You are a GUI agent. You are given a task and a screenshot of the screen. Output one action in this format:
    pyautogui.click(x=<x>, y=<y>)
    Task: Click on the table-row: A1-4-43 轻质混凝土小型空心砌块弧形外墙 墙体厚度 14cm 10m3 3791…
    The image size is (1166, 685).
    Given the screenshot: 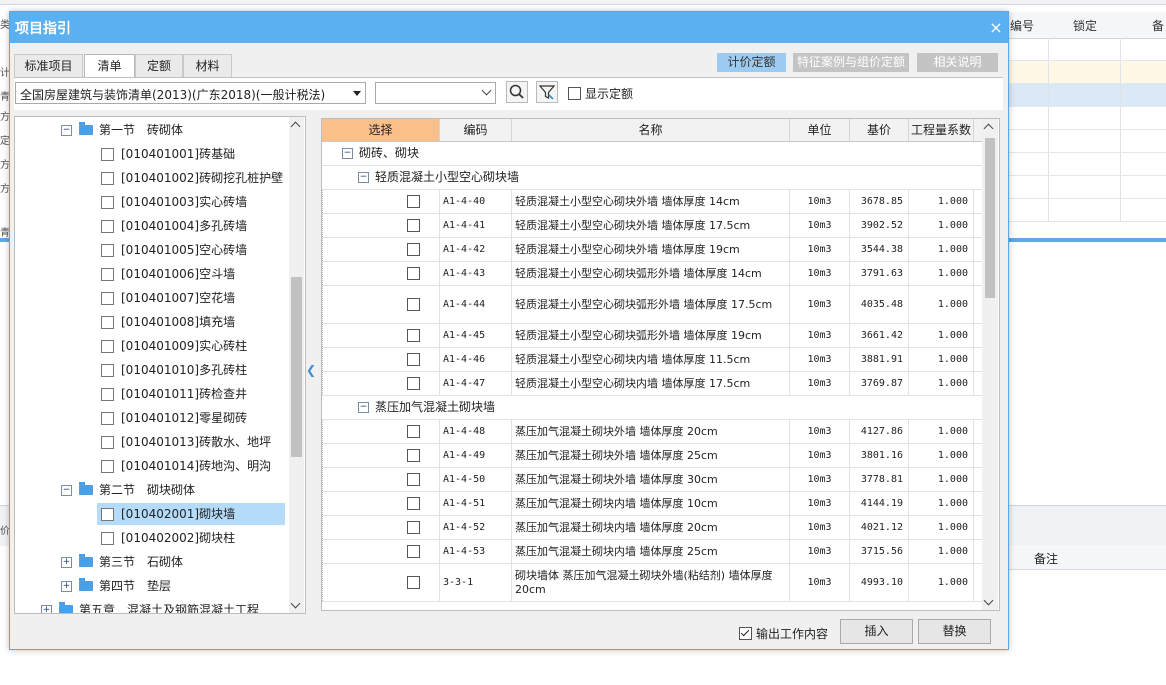 What is the action you would take?
    pyautogui.click(x=652, y=274)
    